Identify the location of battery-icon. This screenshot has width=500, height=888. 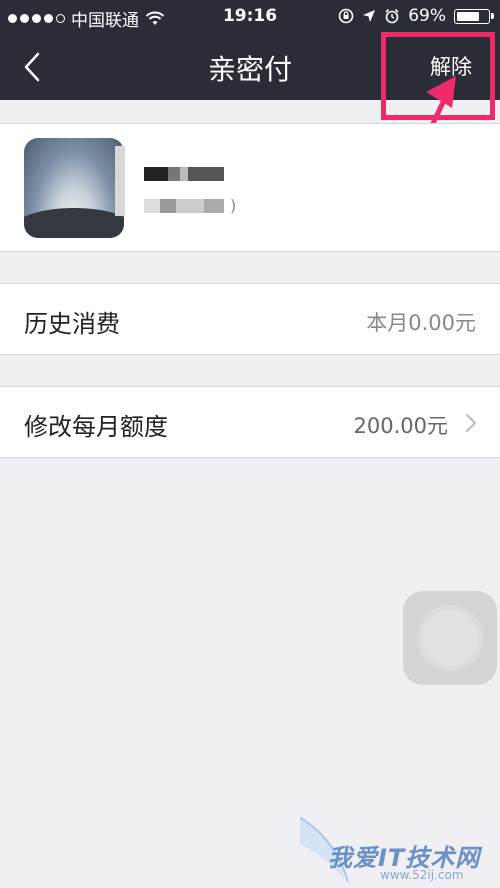
(474, 16).